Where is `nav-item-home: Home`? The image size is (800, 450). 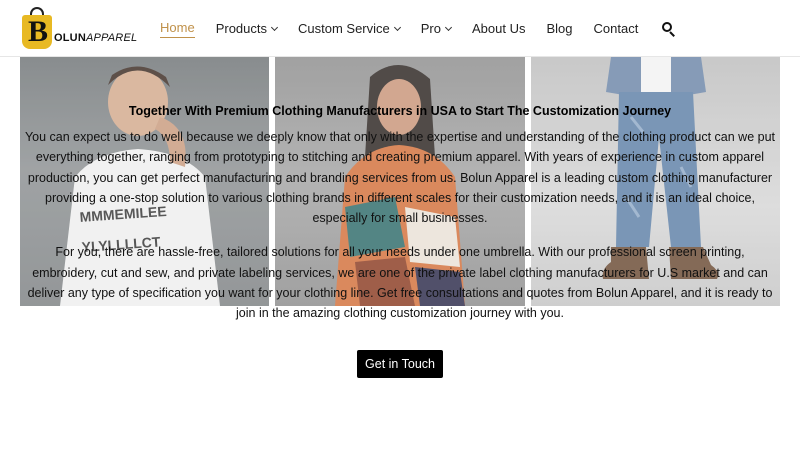
nav-item-home: Home is located at coordinates (177, 28).